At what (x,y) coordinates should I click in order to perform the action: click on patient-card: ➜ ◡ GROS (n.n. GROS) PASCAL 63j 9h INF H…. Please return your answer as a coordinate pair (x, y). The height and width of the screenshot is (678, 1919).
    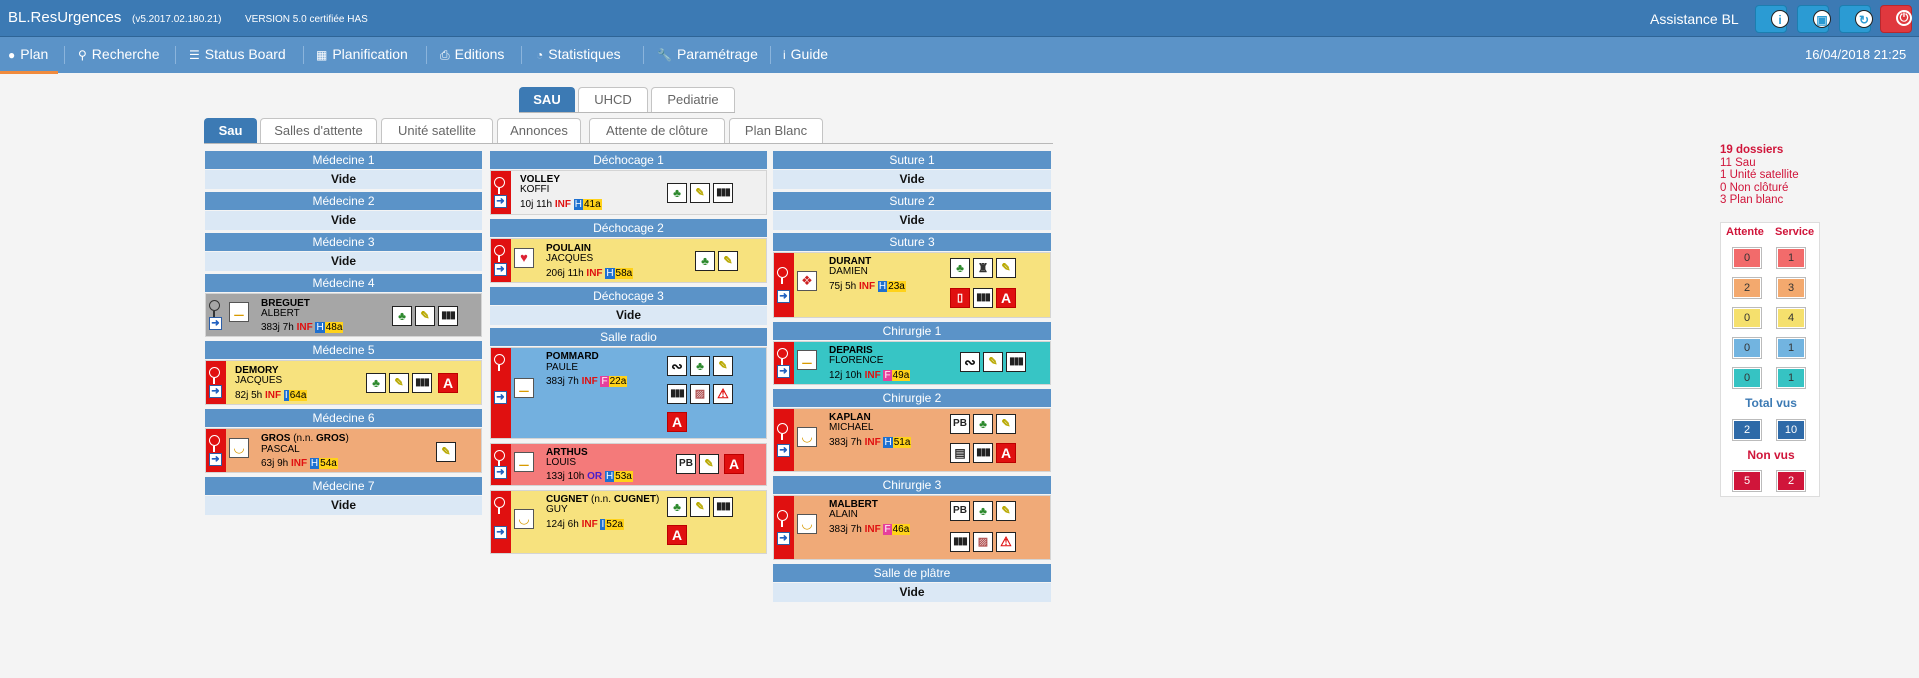
    Looking at the image, I should click on (343, 450).